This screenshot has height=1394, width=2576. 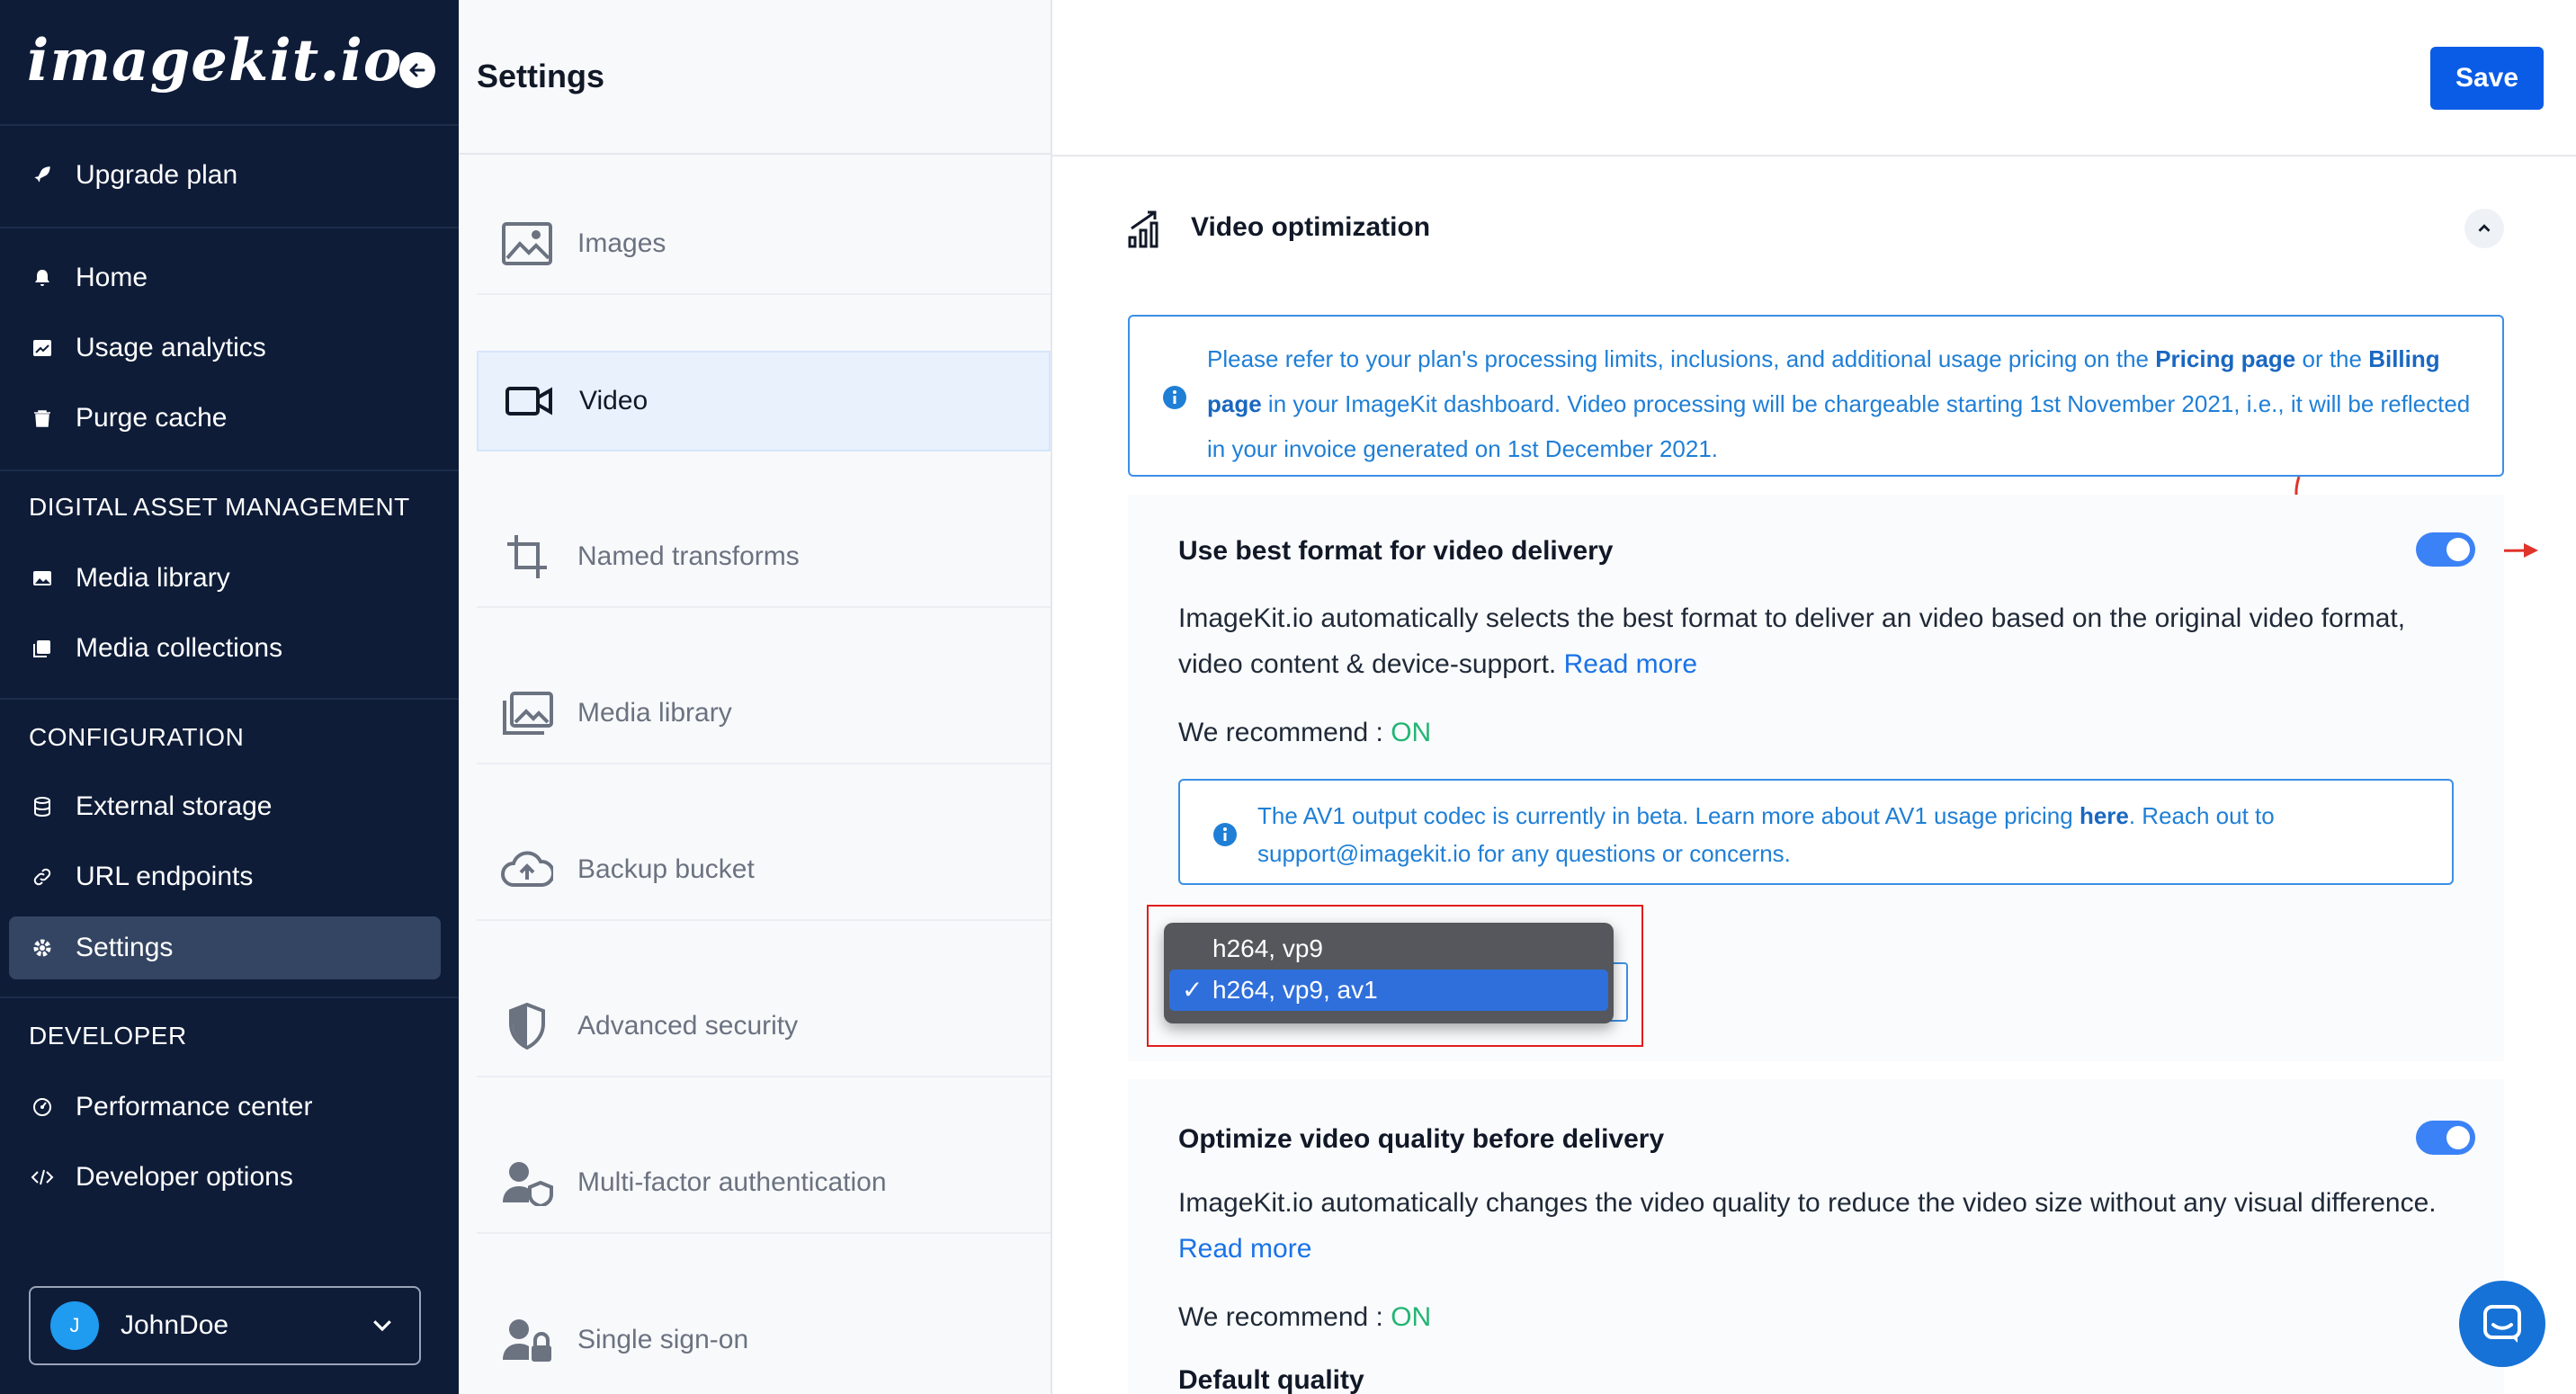 What do you see at coordinates (42, 348) in the screenshot?
I see `chart-icon` at bounding box center [42, 348].